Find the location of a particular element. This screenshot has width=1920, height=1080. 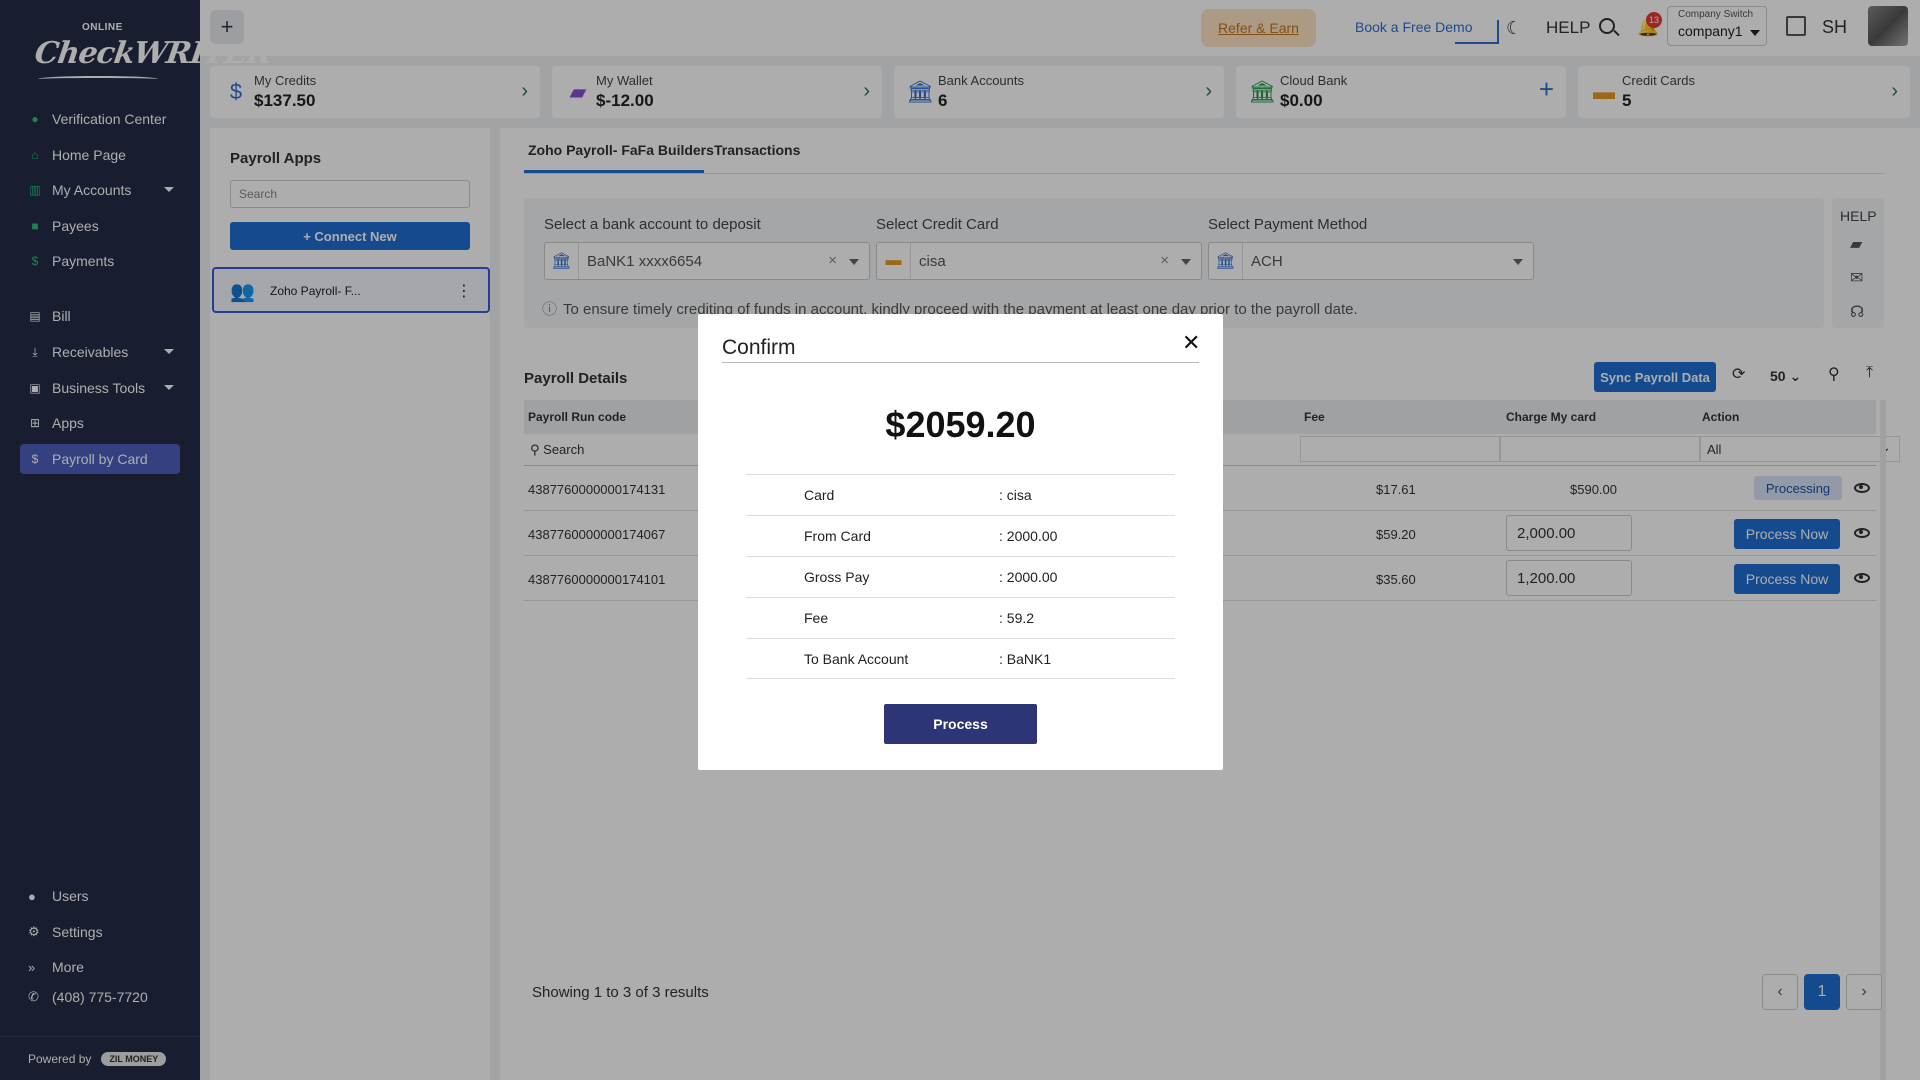

detail-key: From Card is located at coordinates (837, 536).